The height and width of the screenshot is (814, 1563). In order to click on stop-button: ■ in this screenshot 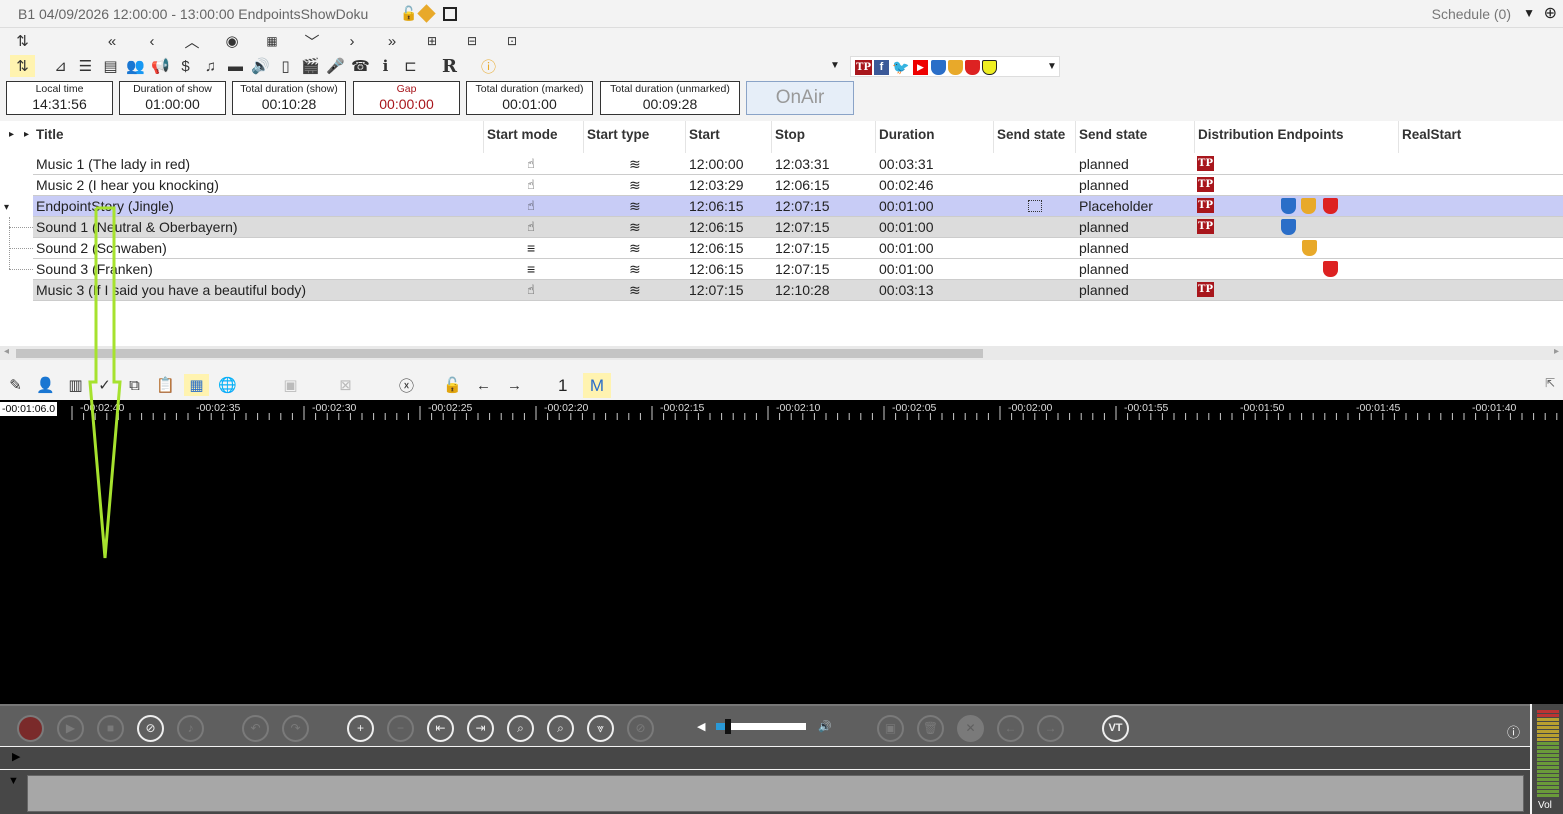, I will do `click(110, 728)`.